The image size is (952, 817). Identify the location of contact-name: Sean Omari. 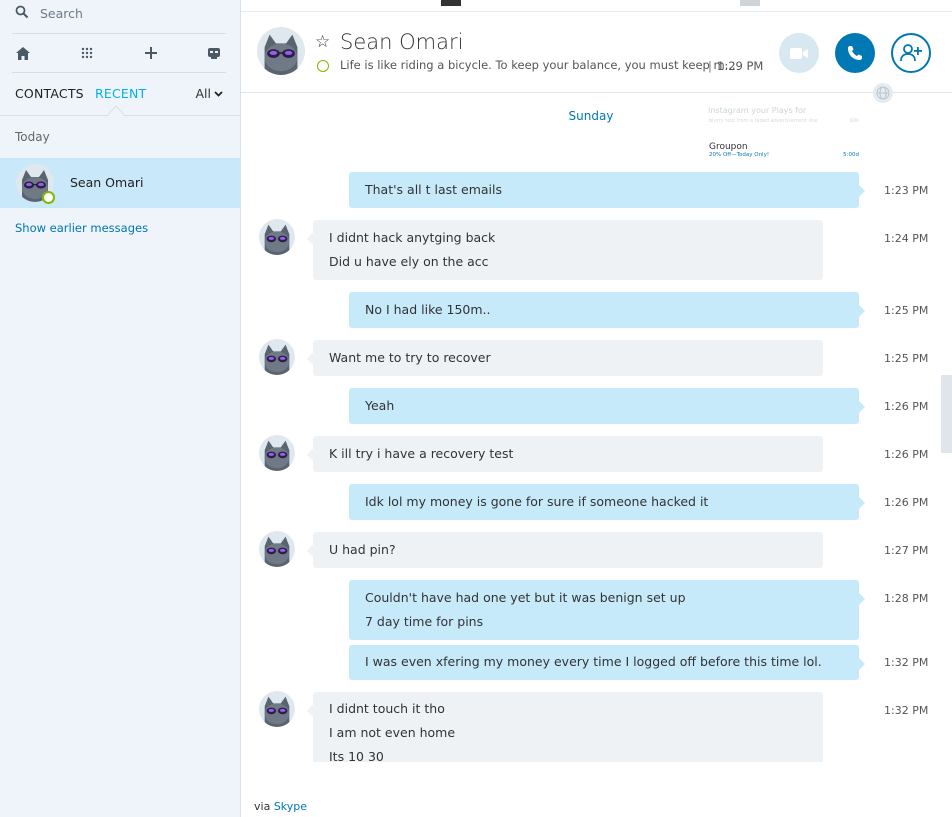
(107, 182).